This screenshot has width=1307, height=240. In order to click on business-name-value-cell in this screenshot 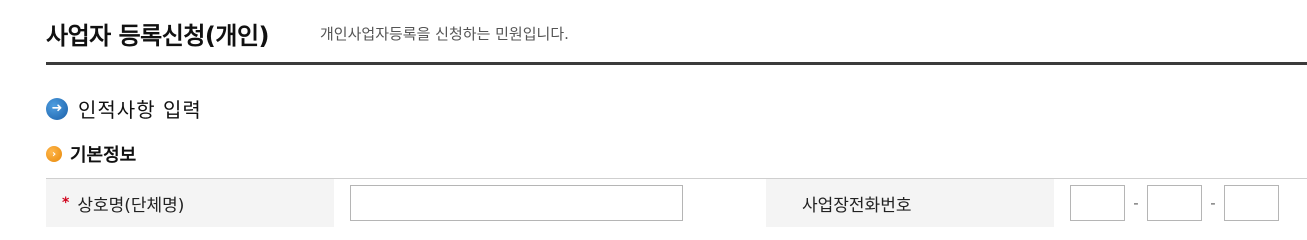, I will do `click(550, 203)`.